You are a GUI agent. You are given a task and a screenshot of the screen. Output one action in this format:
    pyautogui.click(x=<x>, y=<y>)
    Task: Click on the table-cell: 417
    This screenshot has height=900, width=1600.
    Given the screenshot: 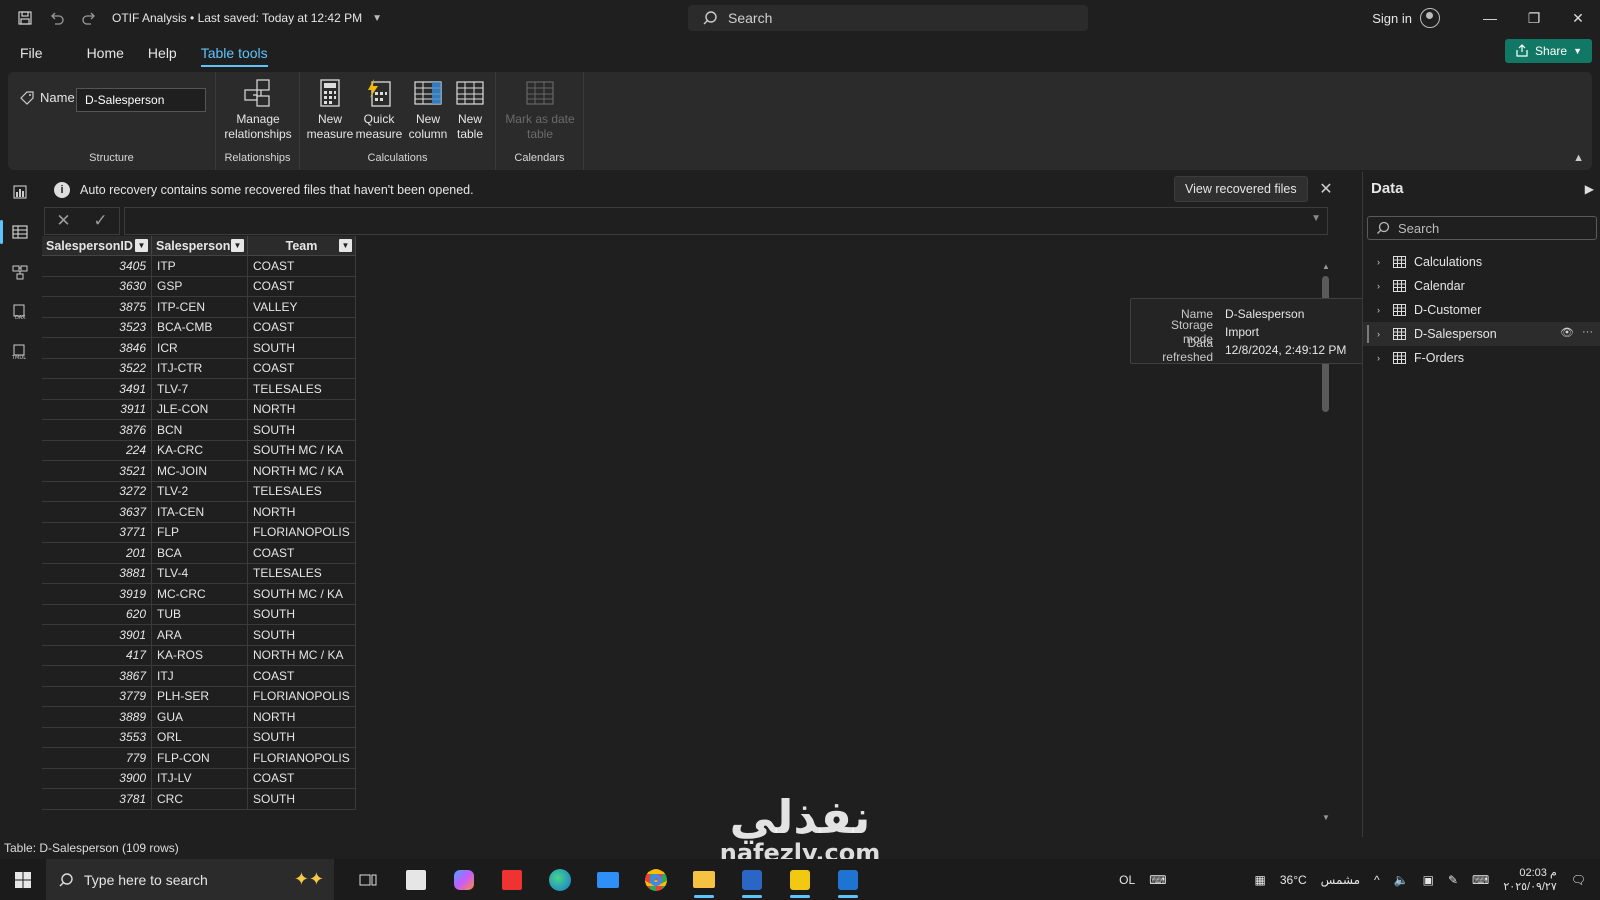 What is the action you would take?
    pyautogui.click(x=97, y=655)
    